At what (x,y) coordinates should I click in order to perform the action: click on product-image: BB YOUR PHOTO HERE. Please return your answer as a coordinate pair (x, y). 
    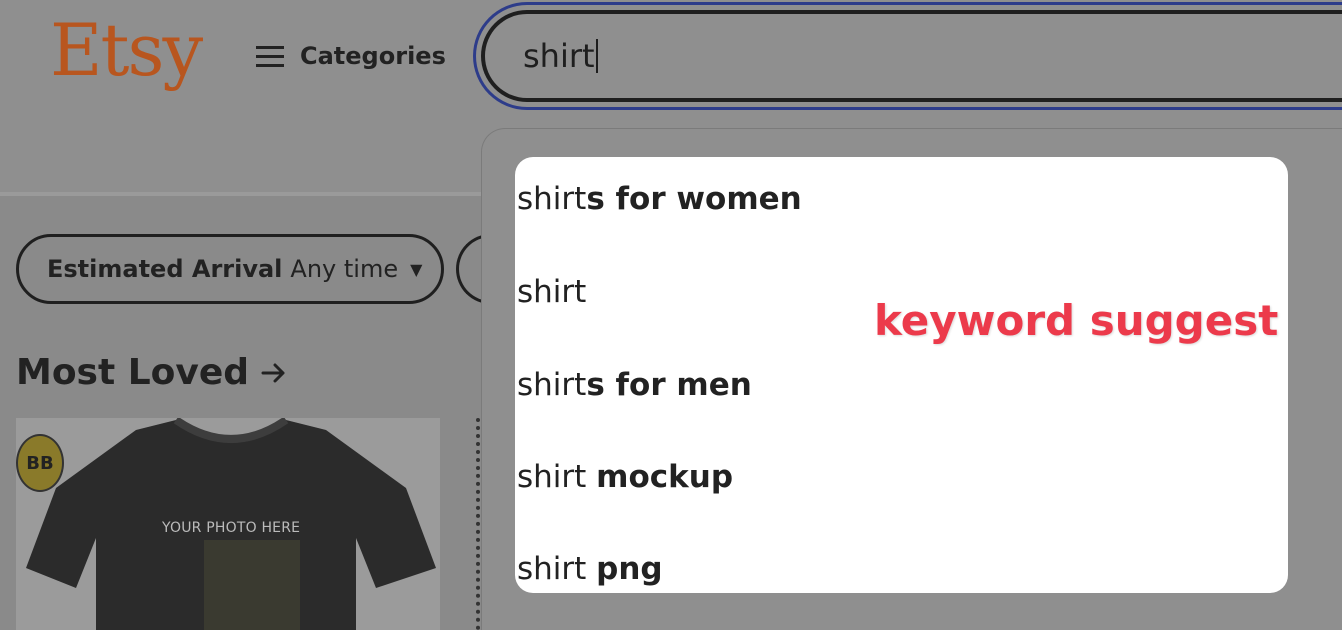
    Looking at the image, I should click on (228, 524).